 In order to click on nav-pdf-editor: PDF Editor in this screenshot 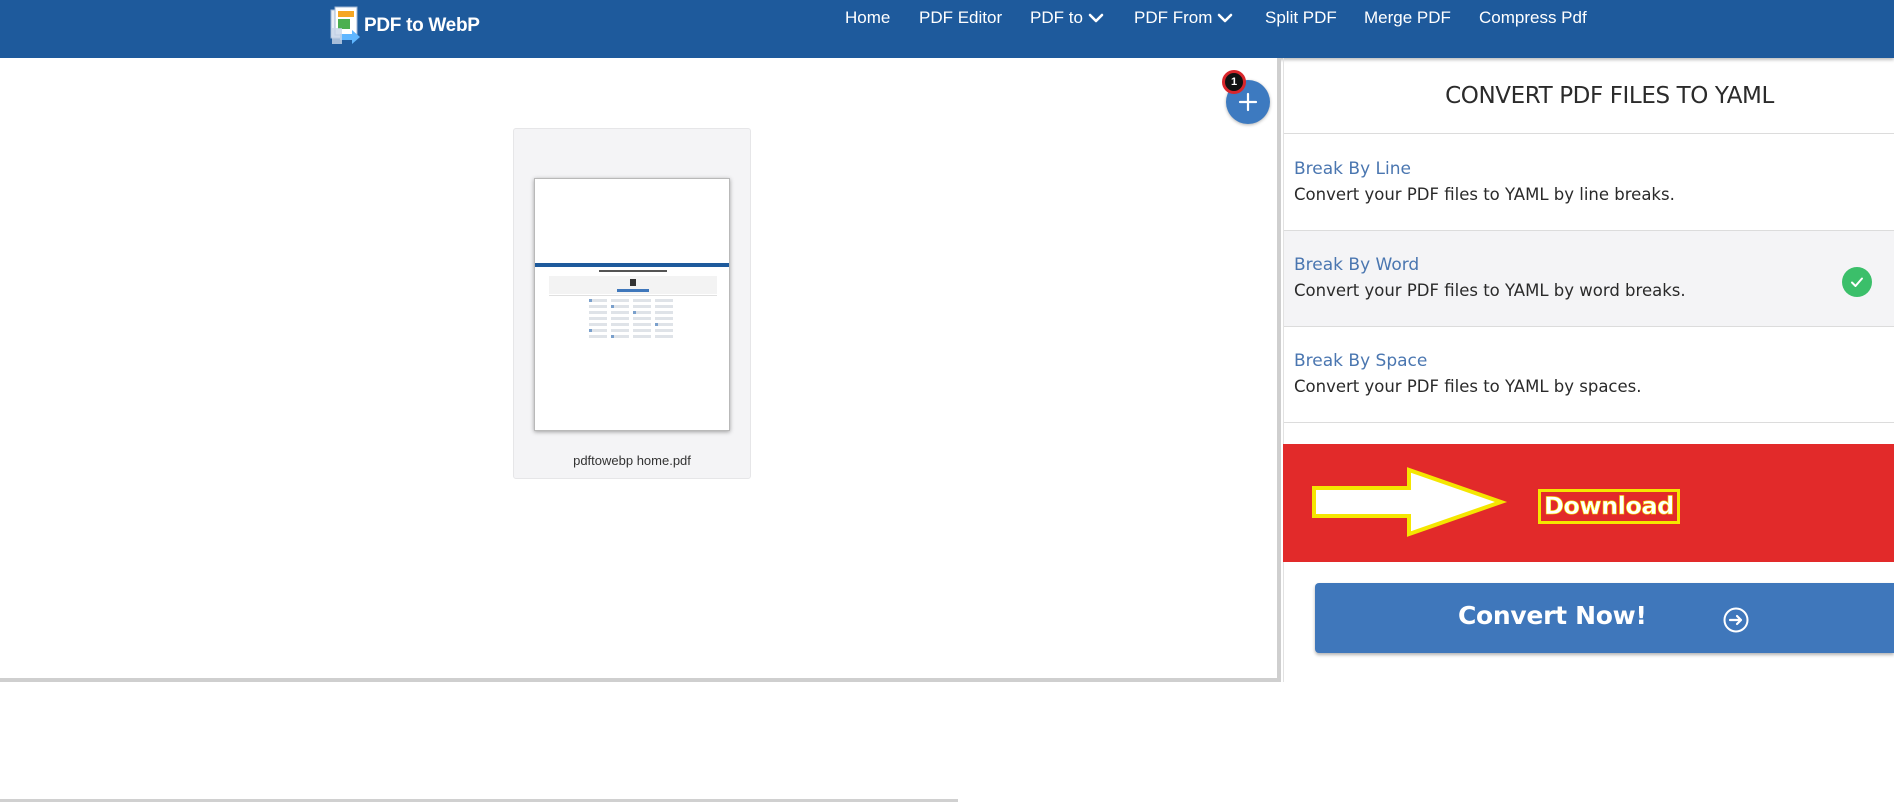, I will do `click(960, 18)`.